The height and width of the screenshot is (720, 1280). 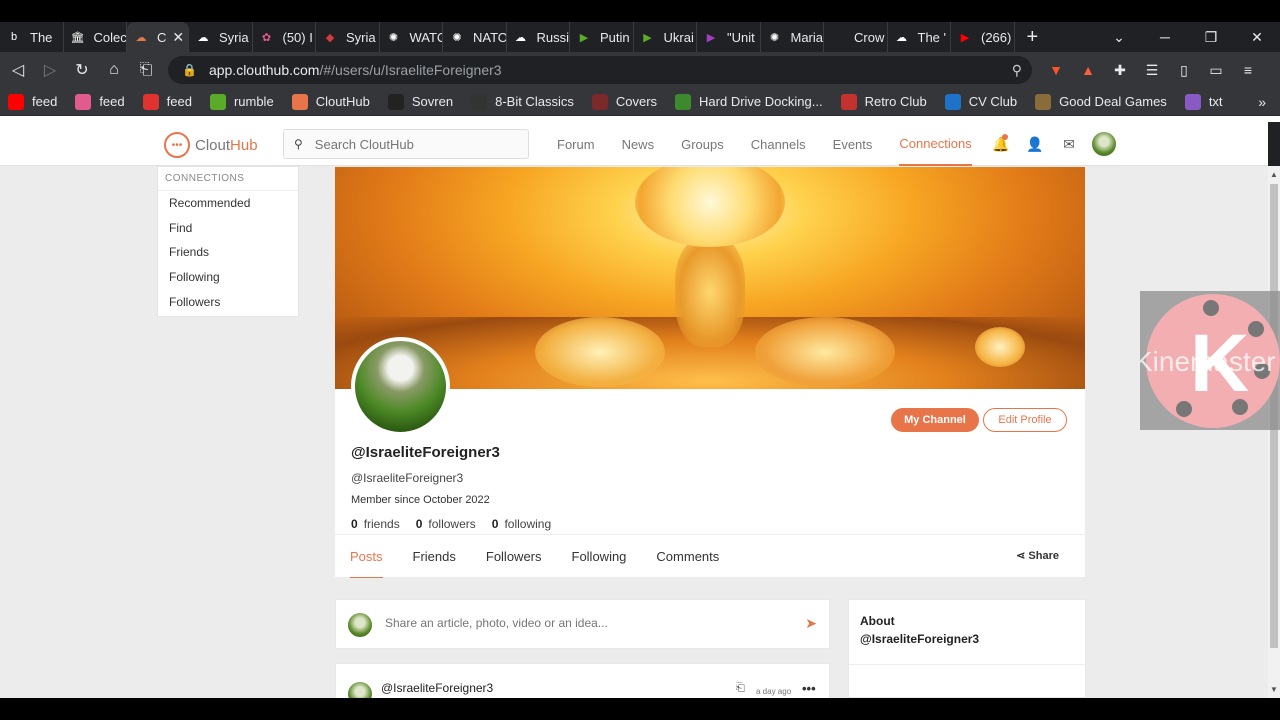 What do you see at coordinates (330, 101) in the screenshot?
I see `bookmark-item: CloutHub` at bounding box center [330, 101].